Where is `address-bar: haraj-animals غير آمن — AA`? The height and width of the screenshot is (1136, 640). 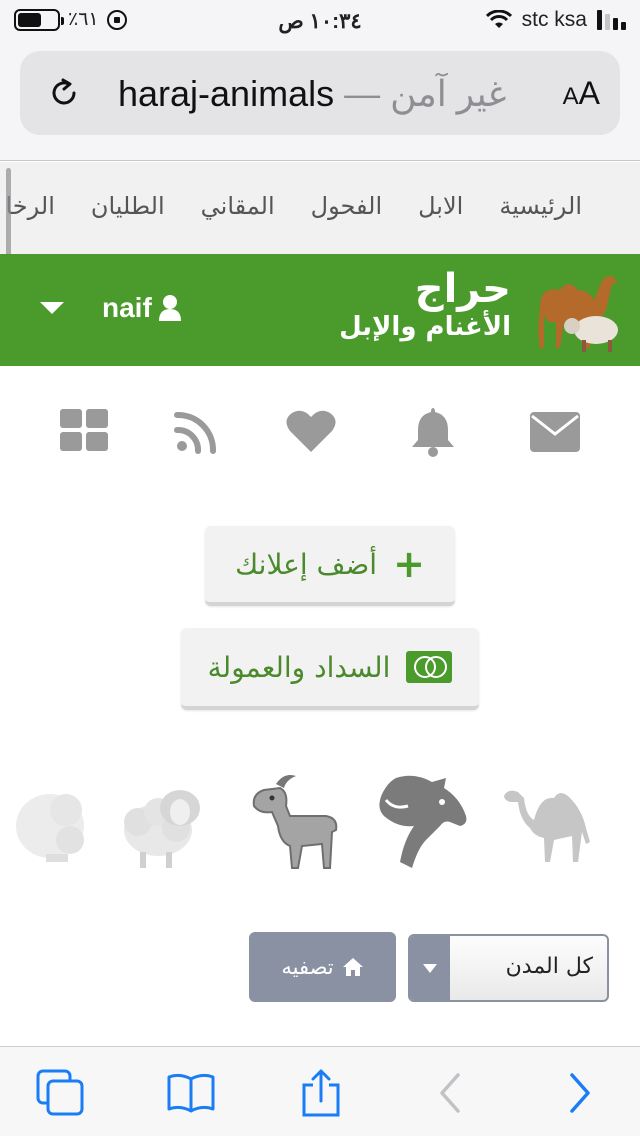 address-bar: haraj-animals غير آمن — AA is located at coordinates (320, 93).